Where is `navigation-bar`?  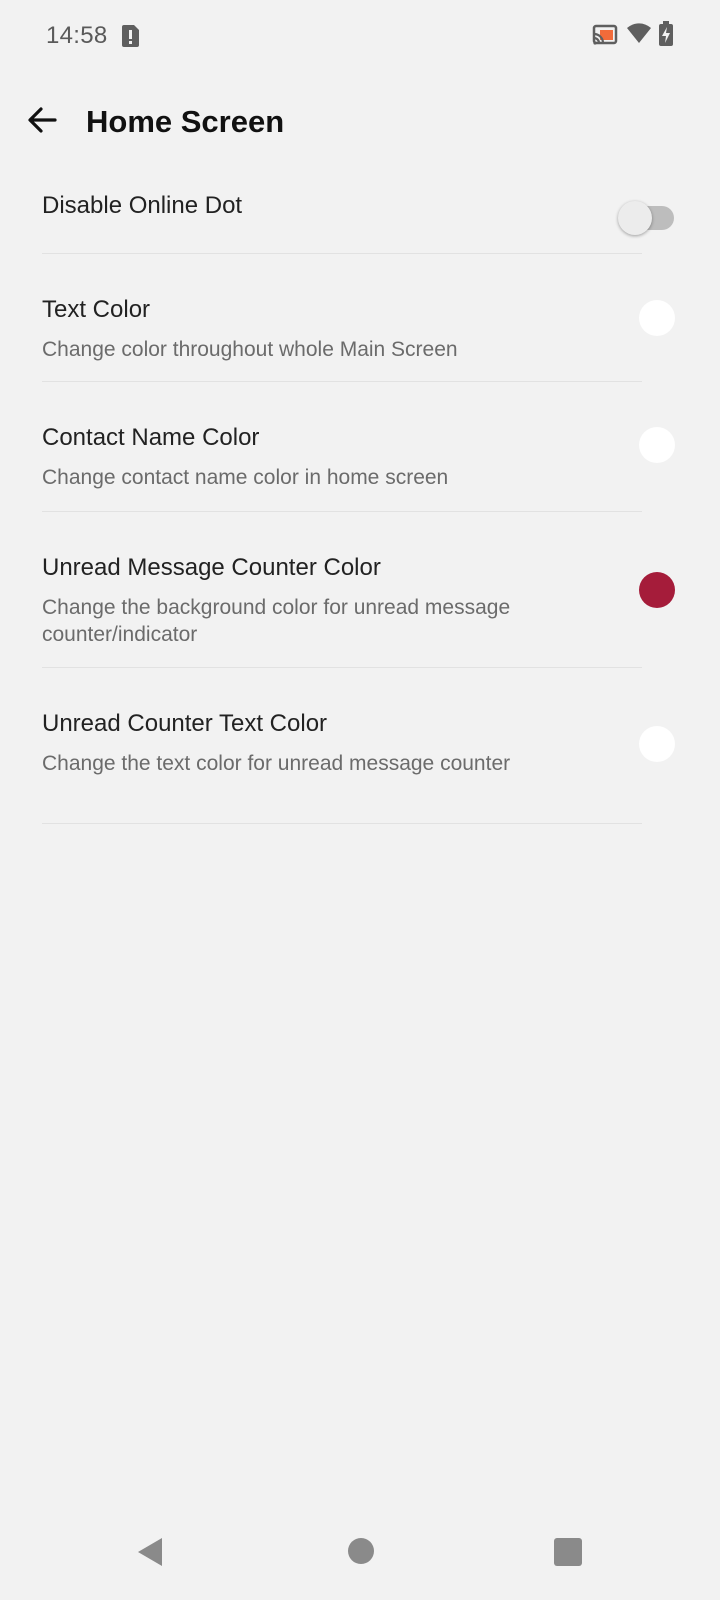
navigation-bar is located at coordinates (360, 1560).